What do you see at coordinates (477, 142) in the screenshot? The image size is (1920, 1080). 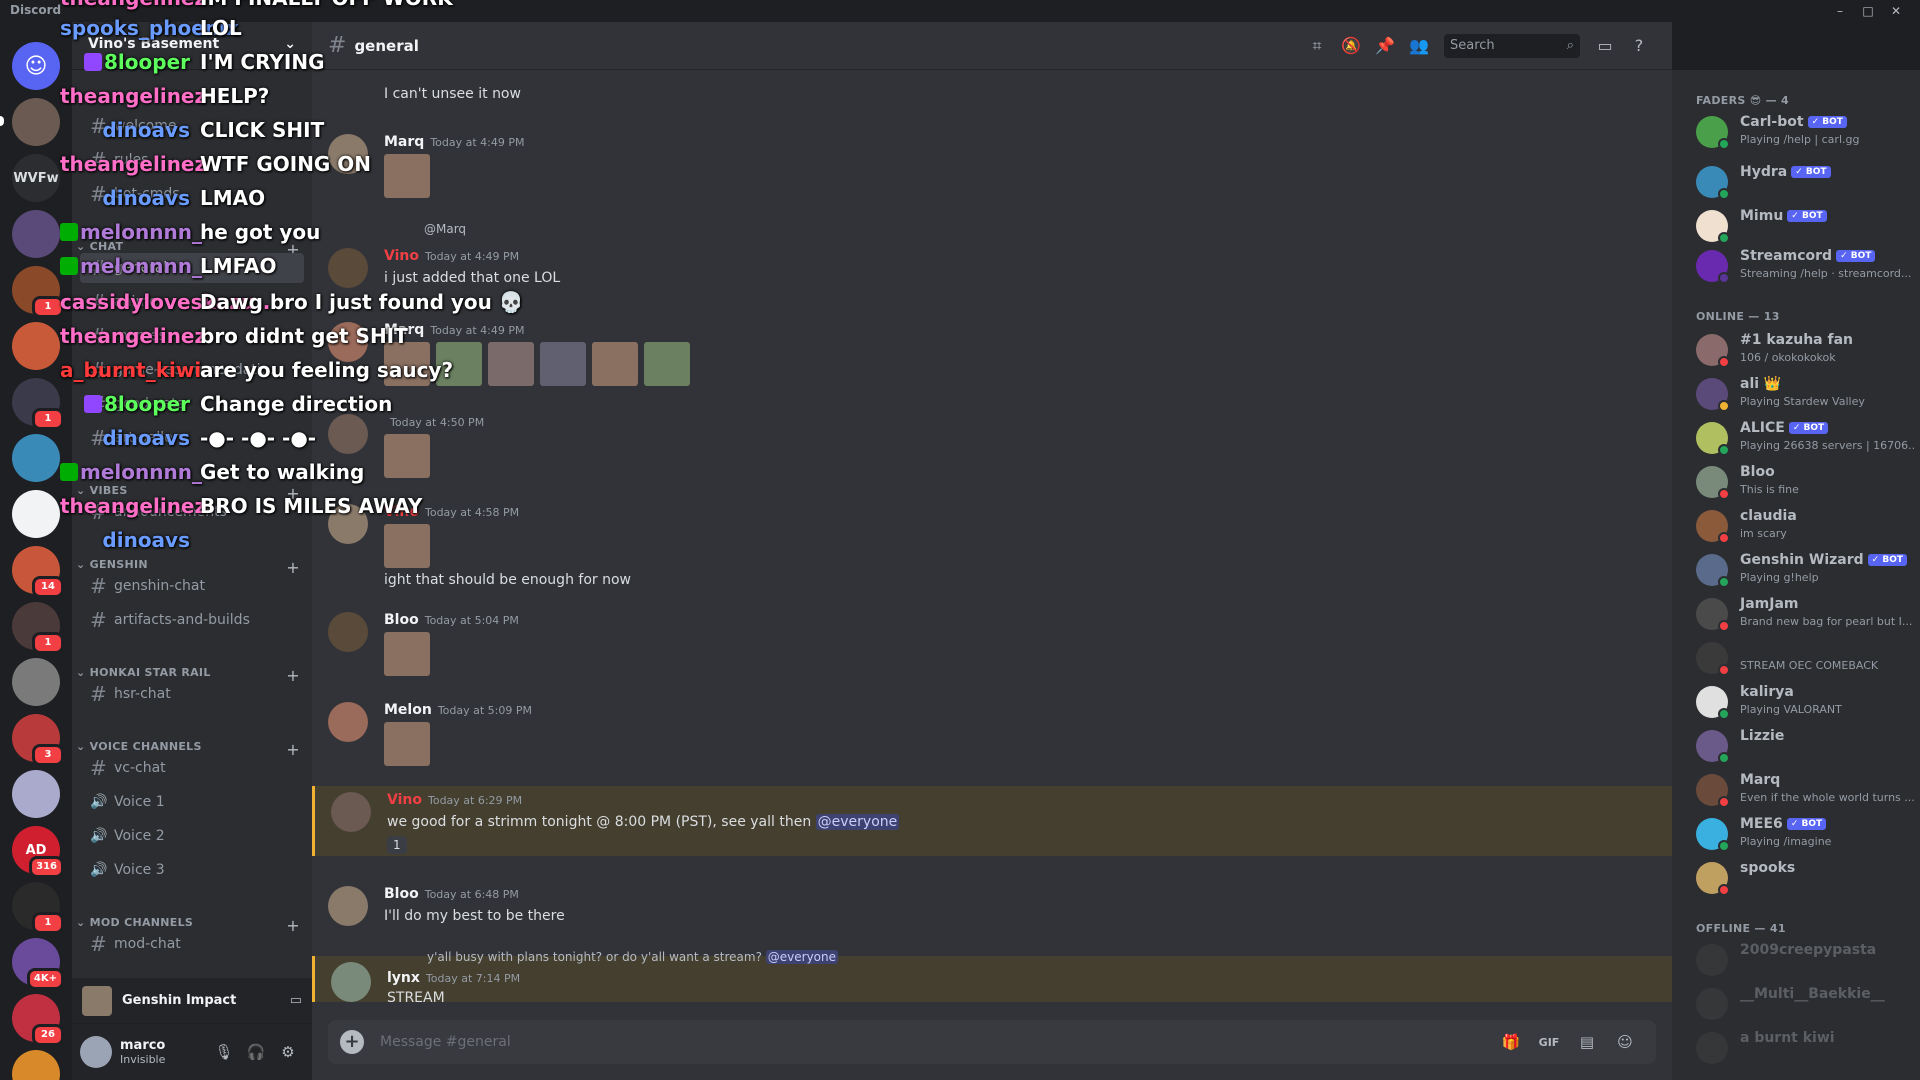 I see `timestamp: Today at 4:49 PM` at bounding box center [477, 142].